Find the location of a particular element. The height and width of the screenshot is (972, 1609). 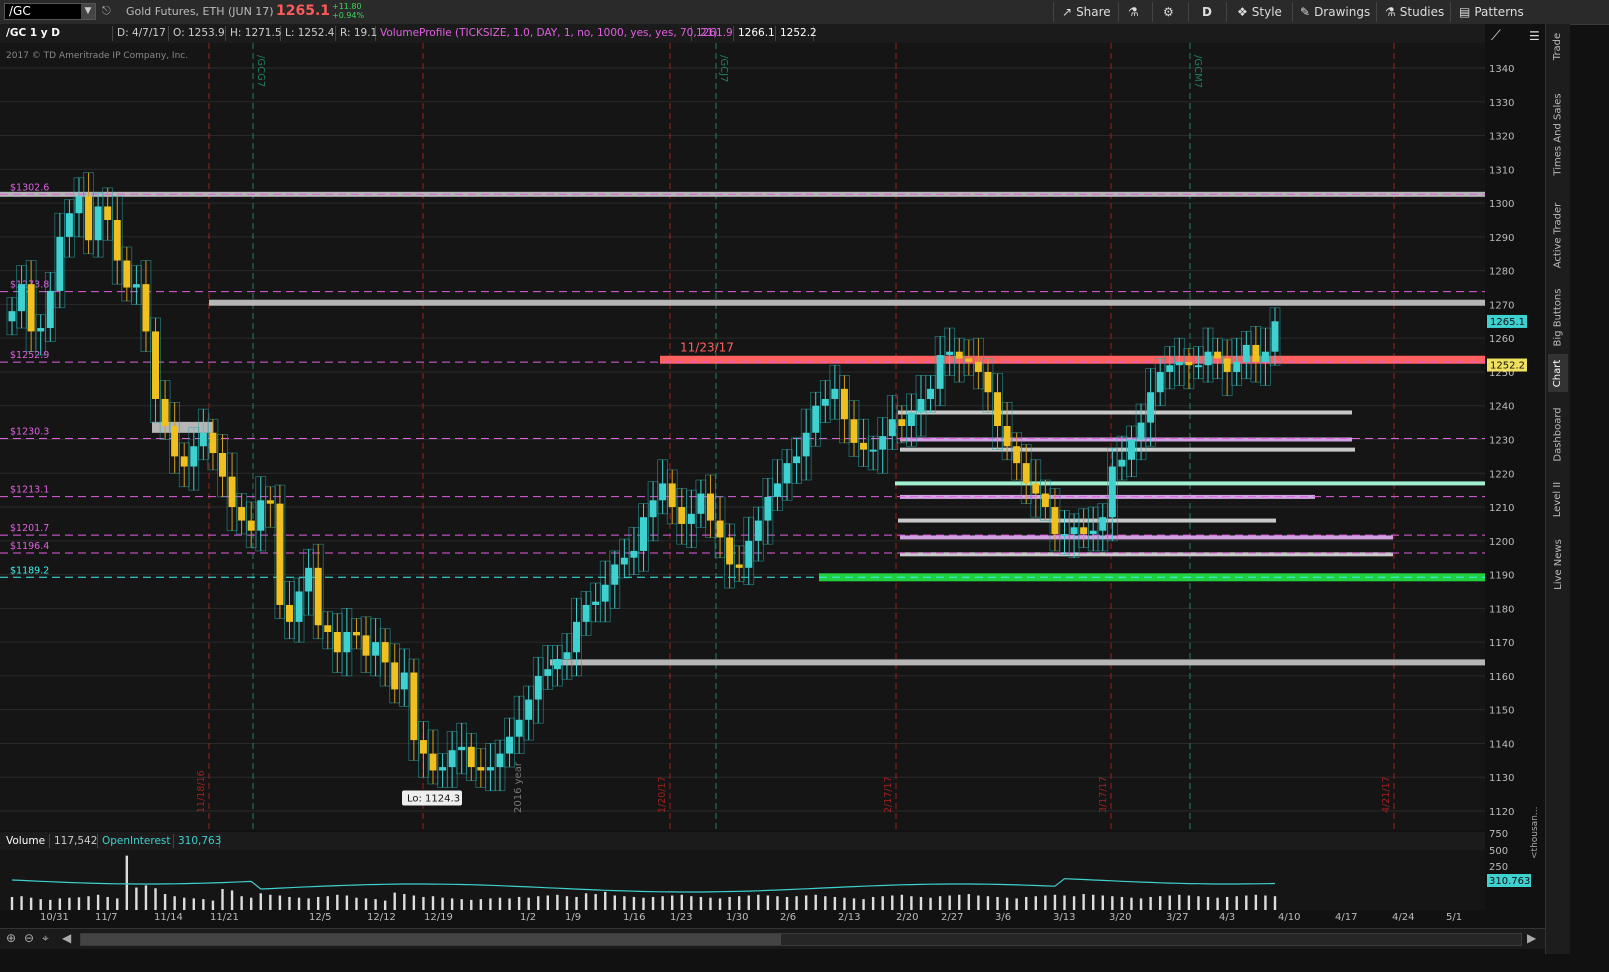

sidebar-tab-active-trader: Active Trader is located at coordinates (1558, 235).